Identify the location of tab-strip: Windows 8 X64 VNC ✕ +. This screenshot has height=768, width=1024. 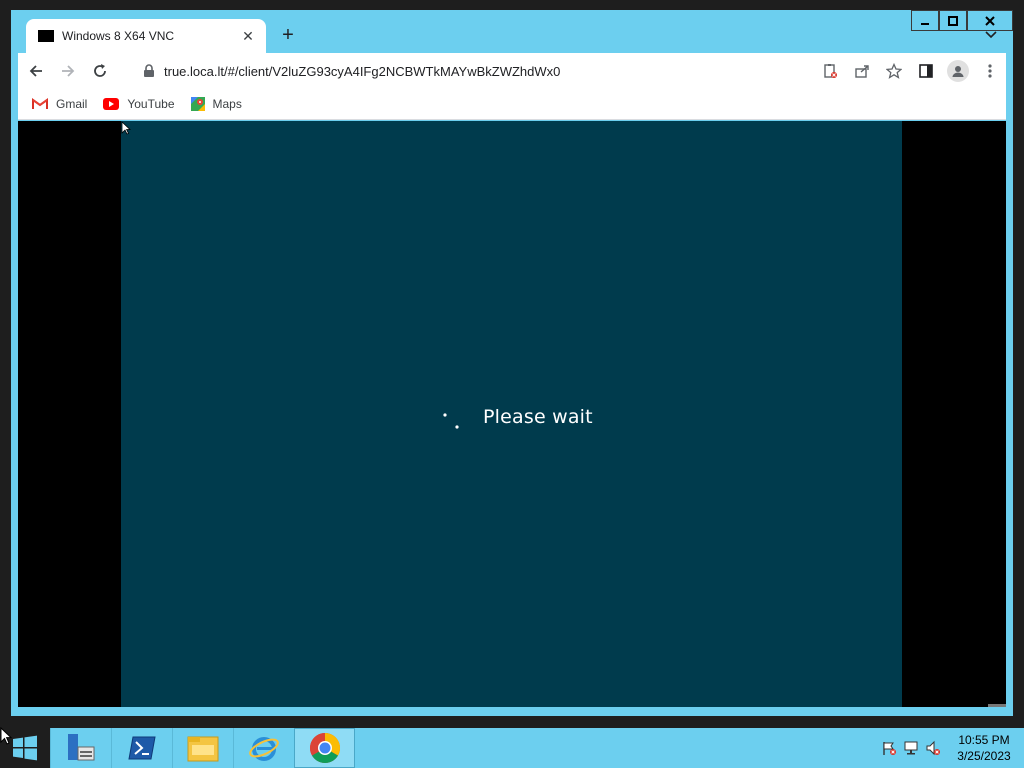
(512, 31).